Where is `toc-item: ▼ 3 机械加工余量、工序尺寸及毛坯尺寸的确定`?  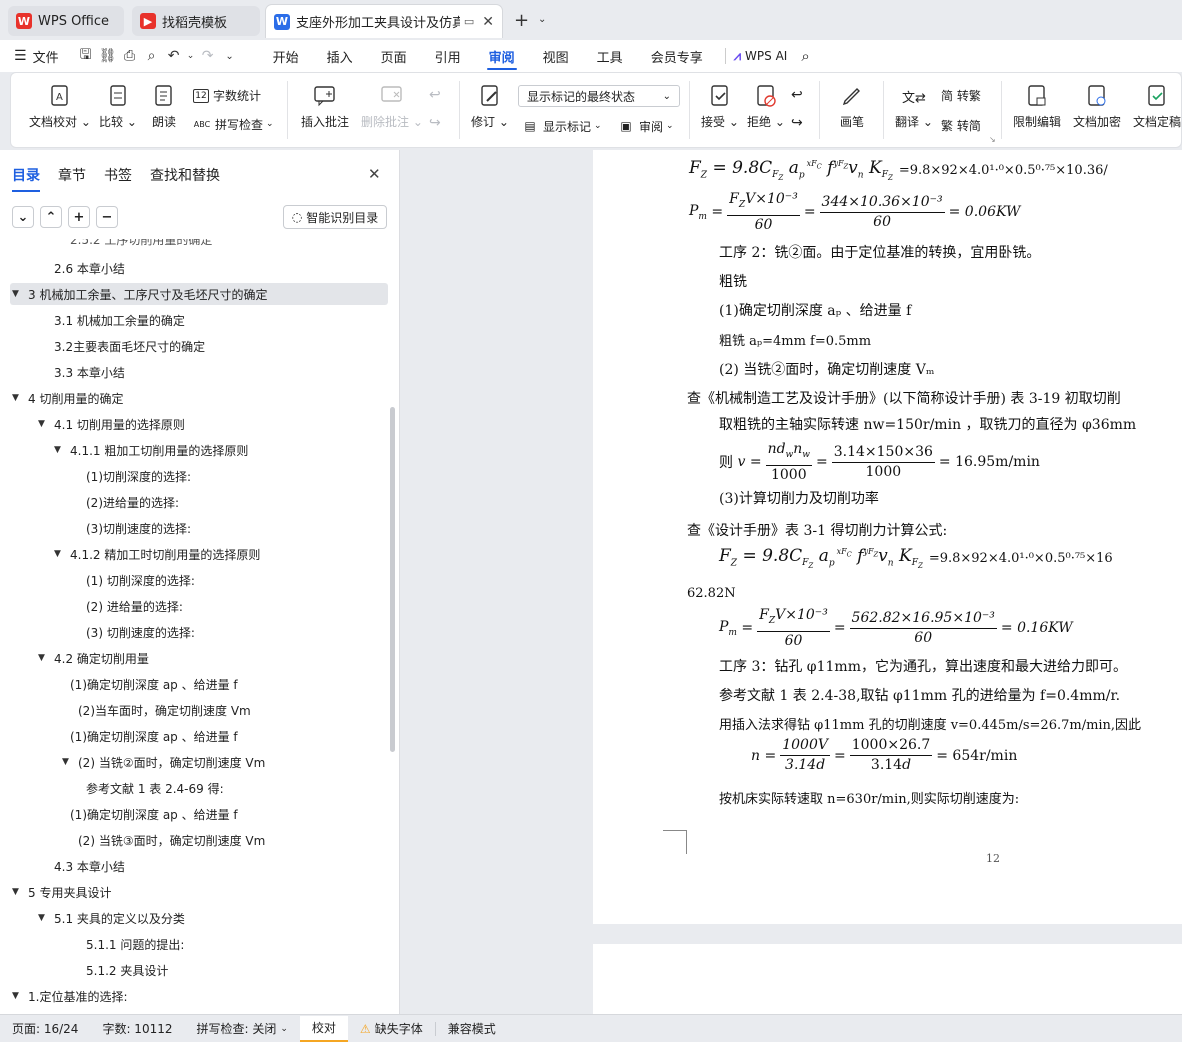
toc-item: ▼ 3 机械加工余量、工序尺寸及毛坯尺寸的确定 is located at coordinates (199, 294).